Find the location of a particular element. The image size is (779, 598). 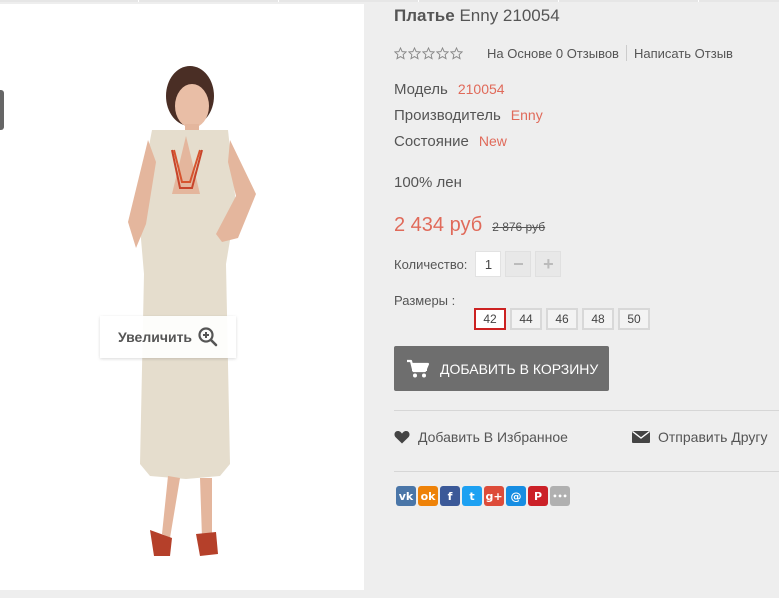

spec-value: New is located at coordinates (492, 141).